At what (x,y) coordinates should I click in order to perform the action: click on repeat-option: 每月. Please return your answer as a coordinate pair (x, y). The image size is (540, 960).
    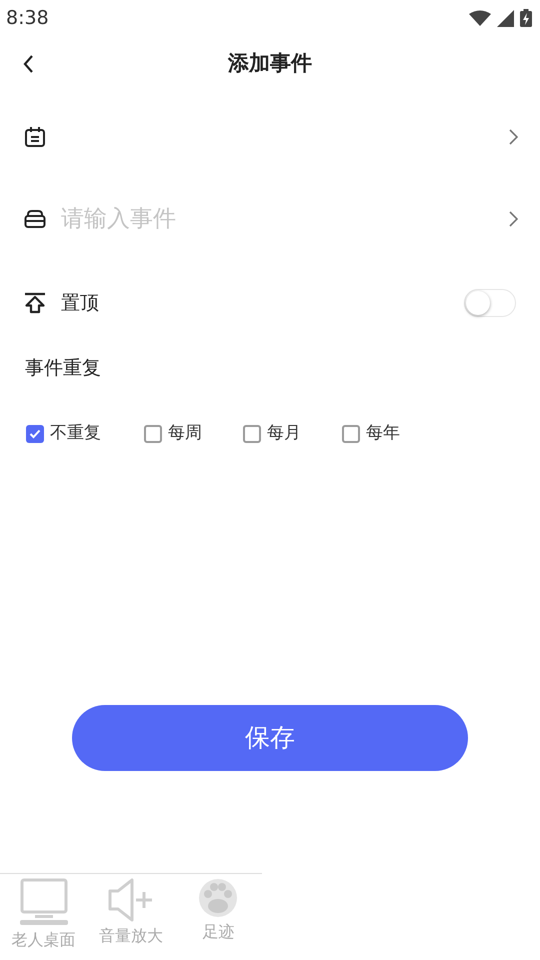
    Looking at the image, I should click on (292, 434).